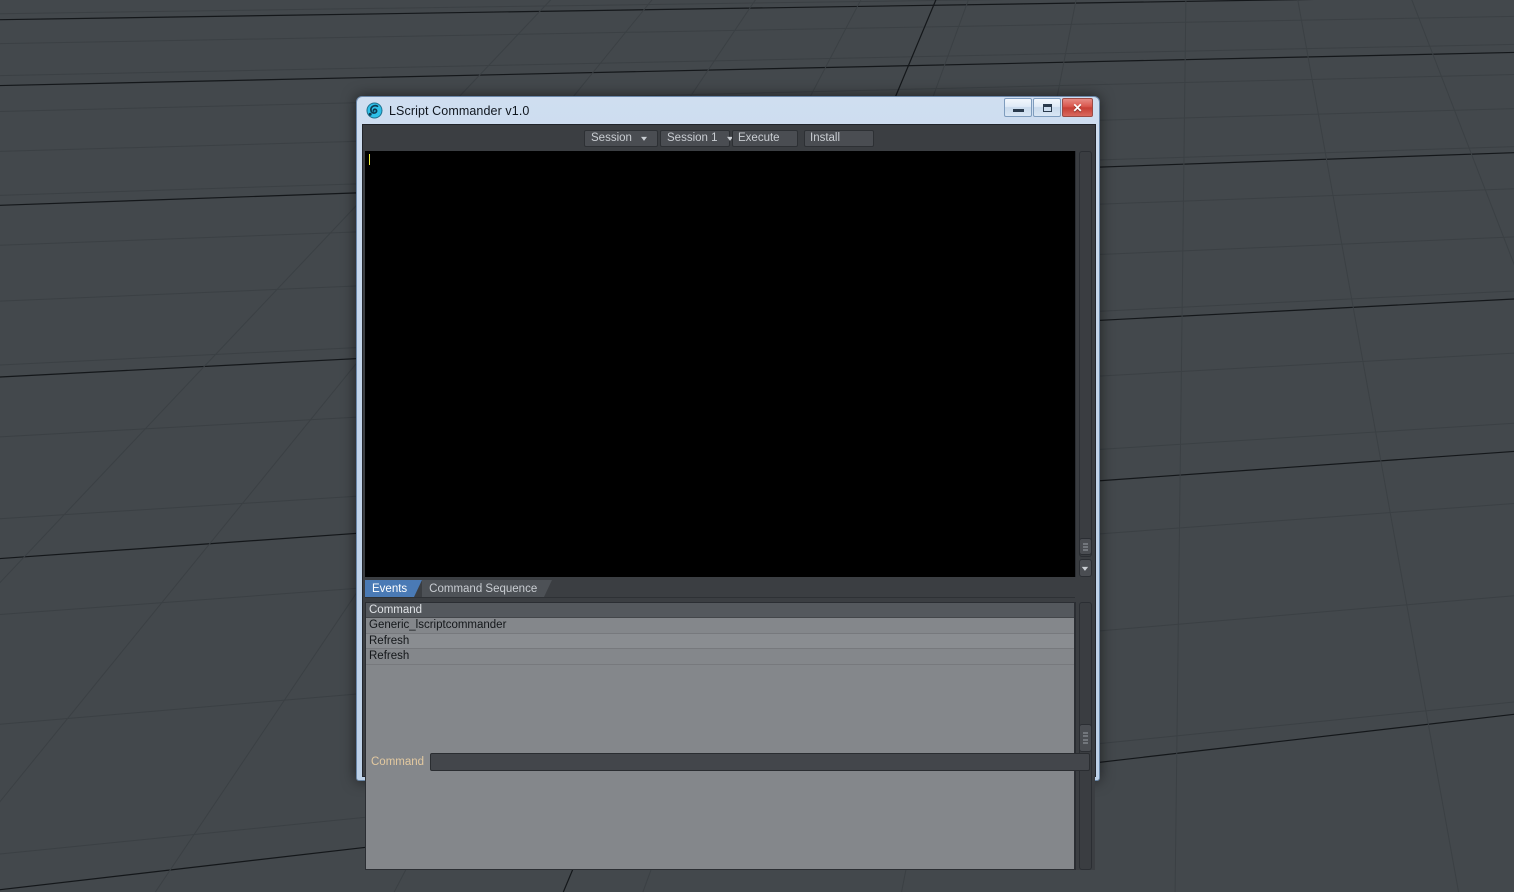 This screenshot has height=892, width=1514. What do you see at coordinates (438, 625) in the screenshot?
I see `table-cell-command: Generic_lscriptcommander` at bounding box center [438, 625].